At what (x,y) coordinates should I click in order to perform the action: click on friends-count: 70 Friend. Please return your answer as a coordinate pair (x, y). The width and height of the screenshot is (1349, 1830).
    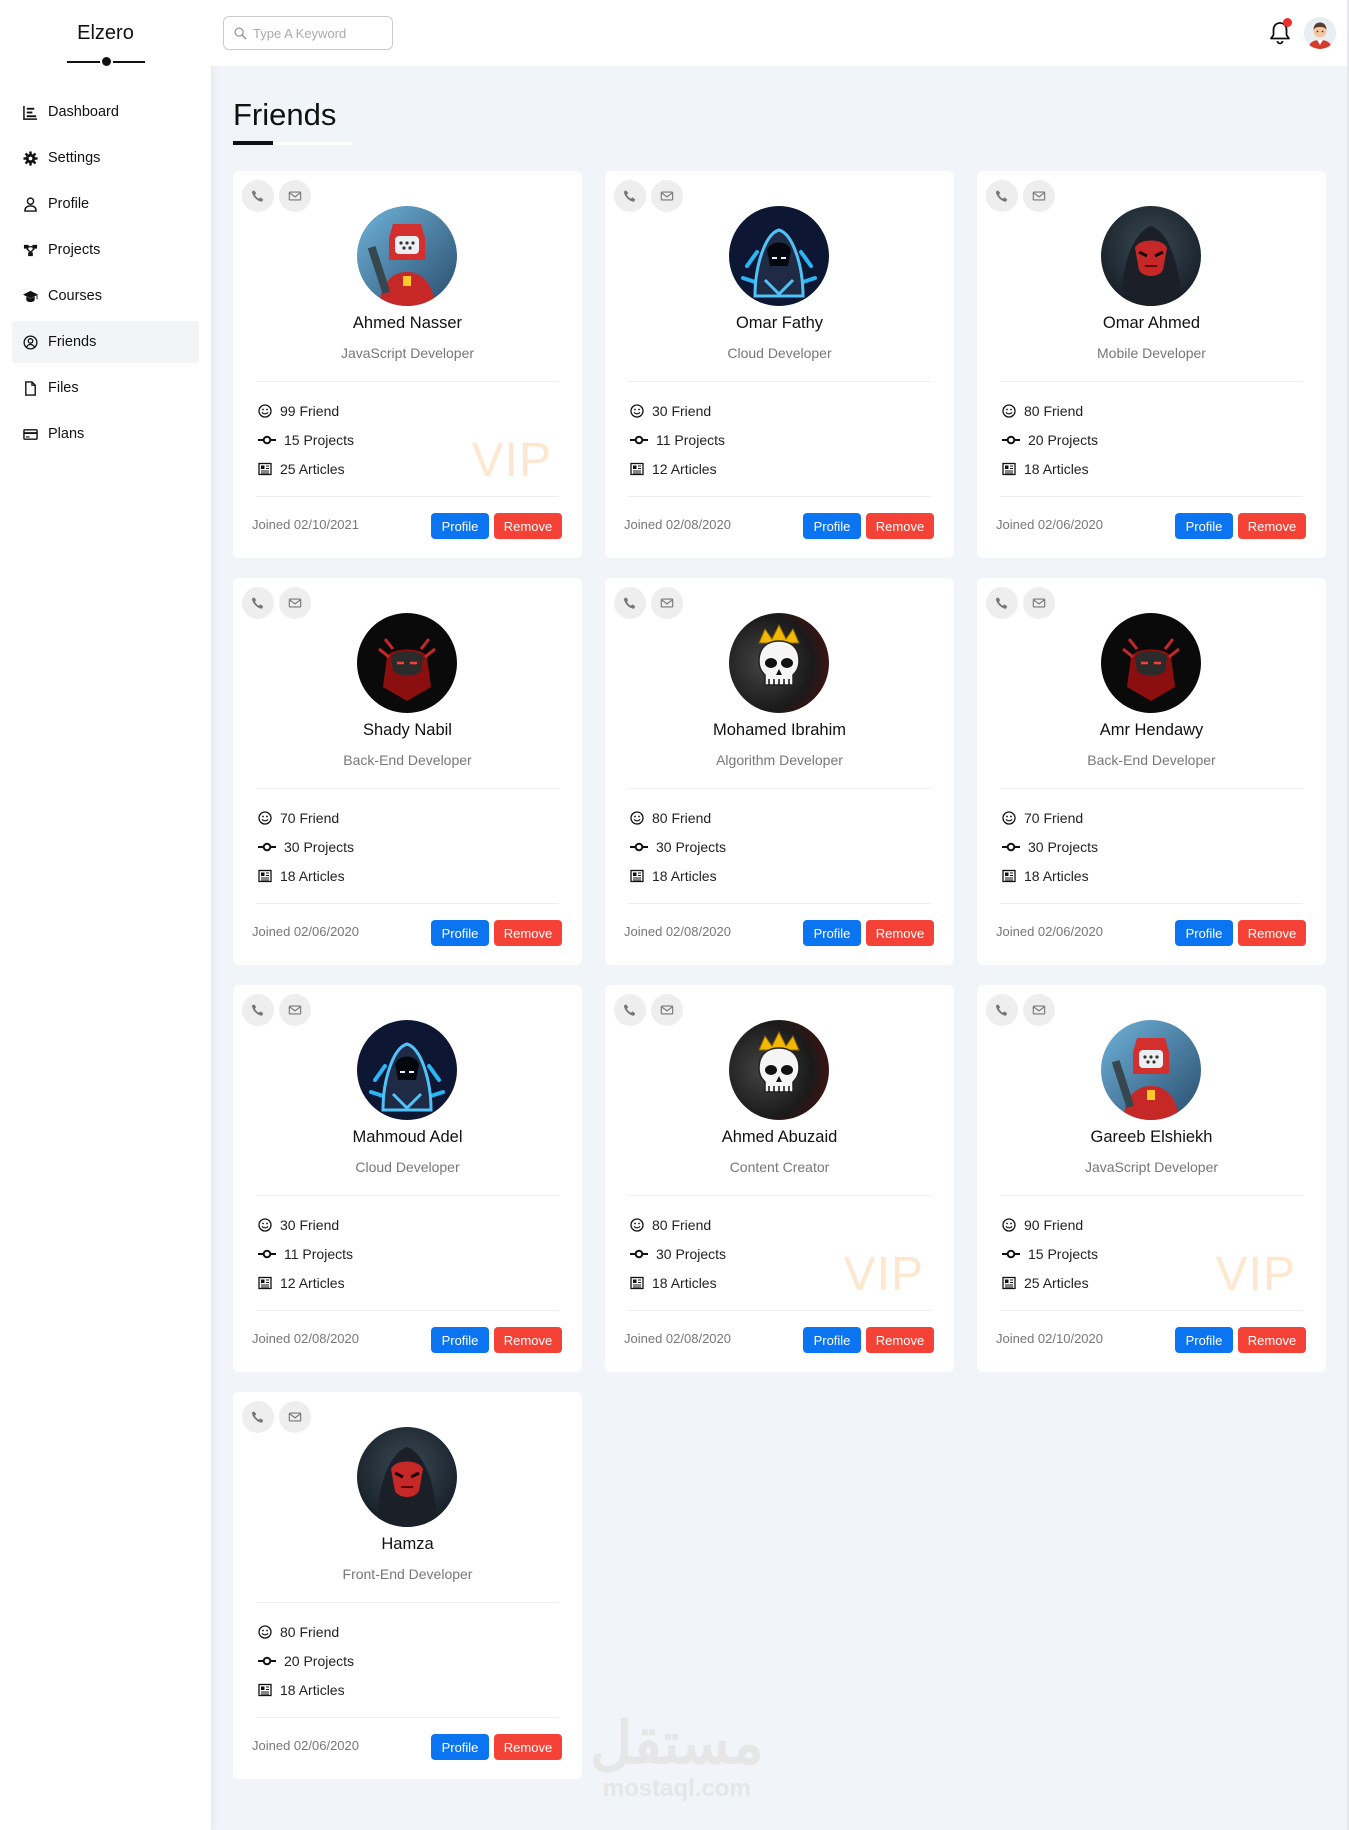
    Looking at the image, I should click on (1041, 818).